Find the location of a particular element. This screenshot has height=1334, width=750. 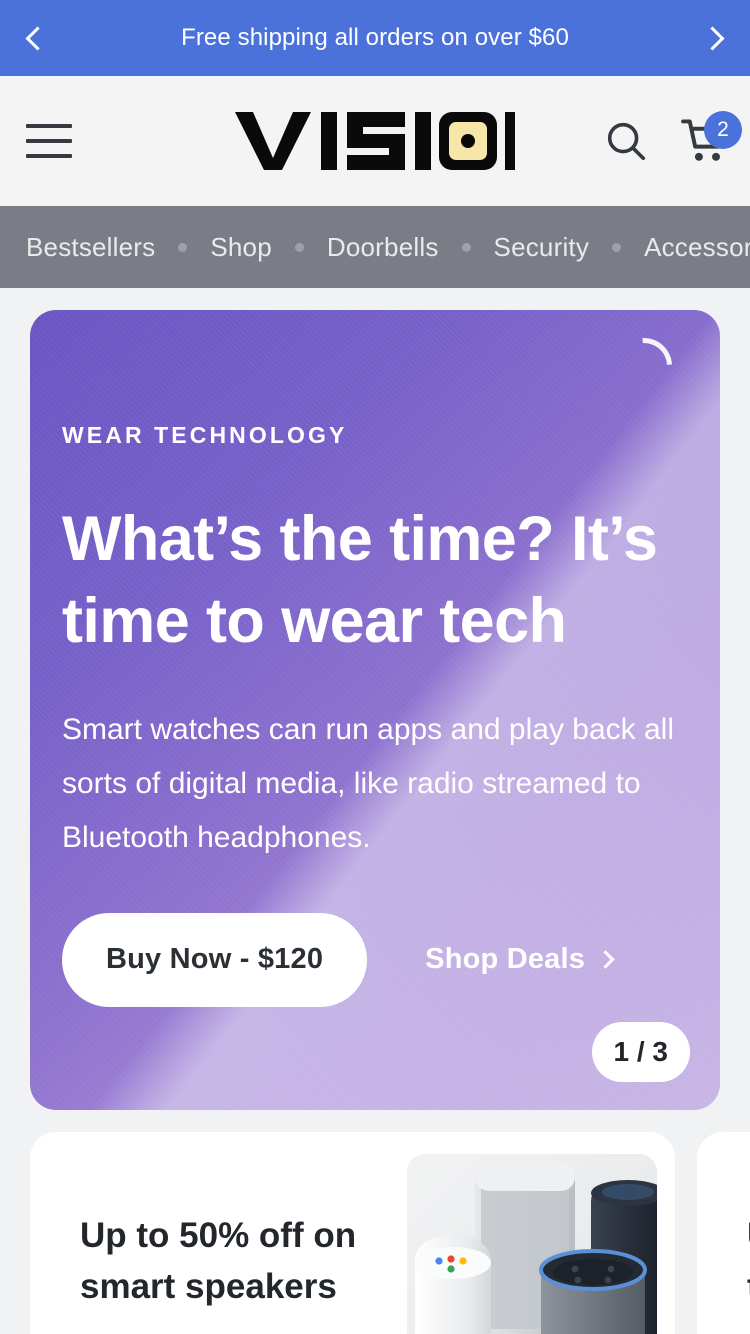

hero-cta-group: Buy Now - $120 Shop Deals is located at coordinates (374, 959).